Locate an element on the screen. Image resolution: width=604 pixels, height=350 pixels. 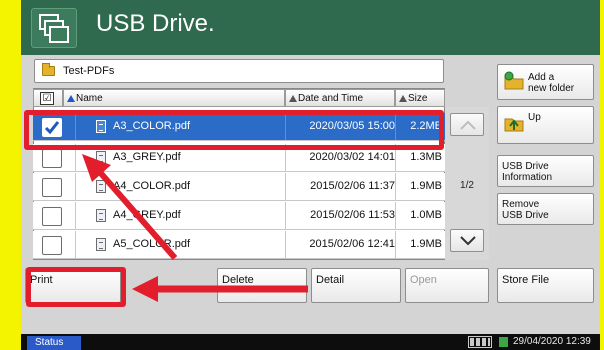
add-folder-label-1: Add a is located at coordinates (541, 77).